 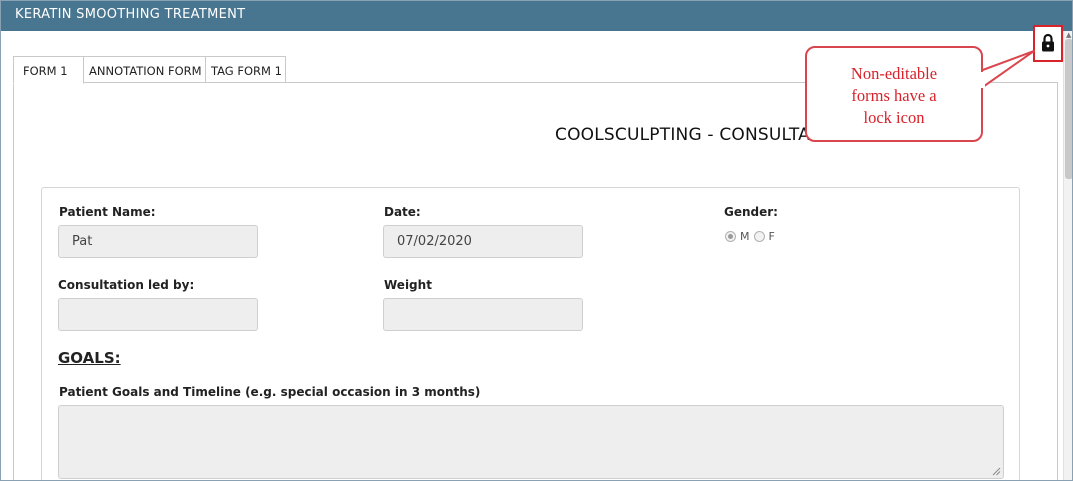 I want to click on resize-grip-icon, so click(x=996, y=471).